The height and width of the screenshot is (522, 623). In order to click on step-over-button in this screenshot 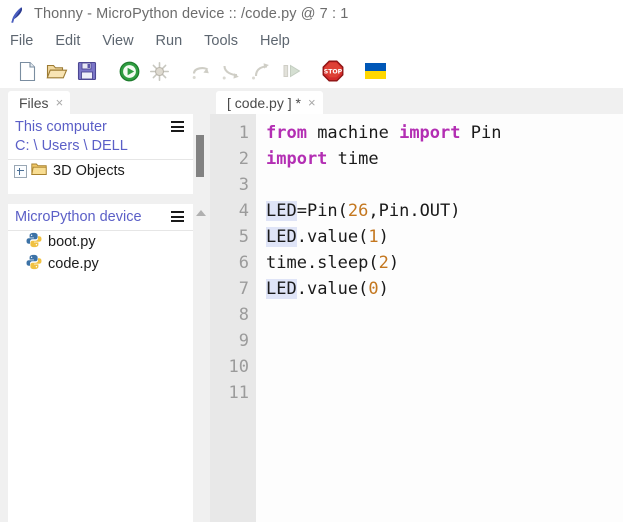, I will do `click(201, 71)`.